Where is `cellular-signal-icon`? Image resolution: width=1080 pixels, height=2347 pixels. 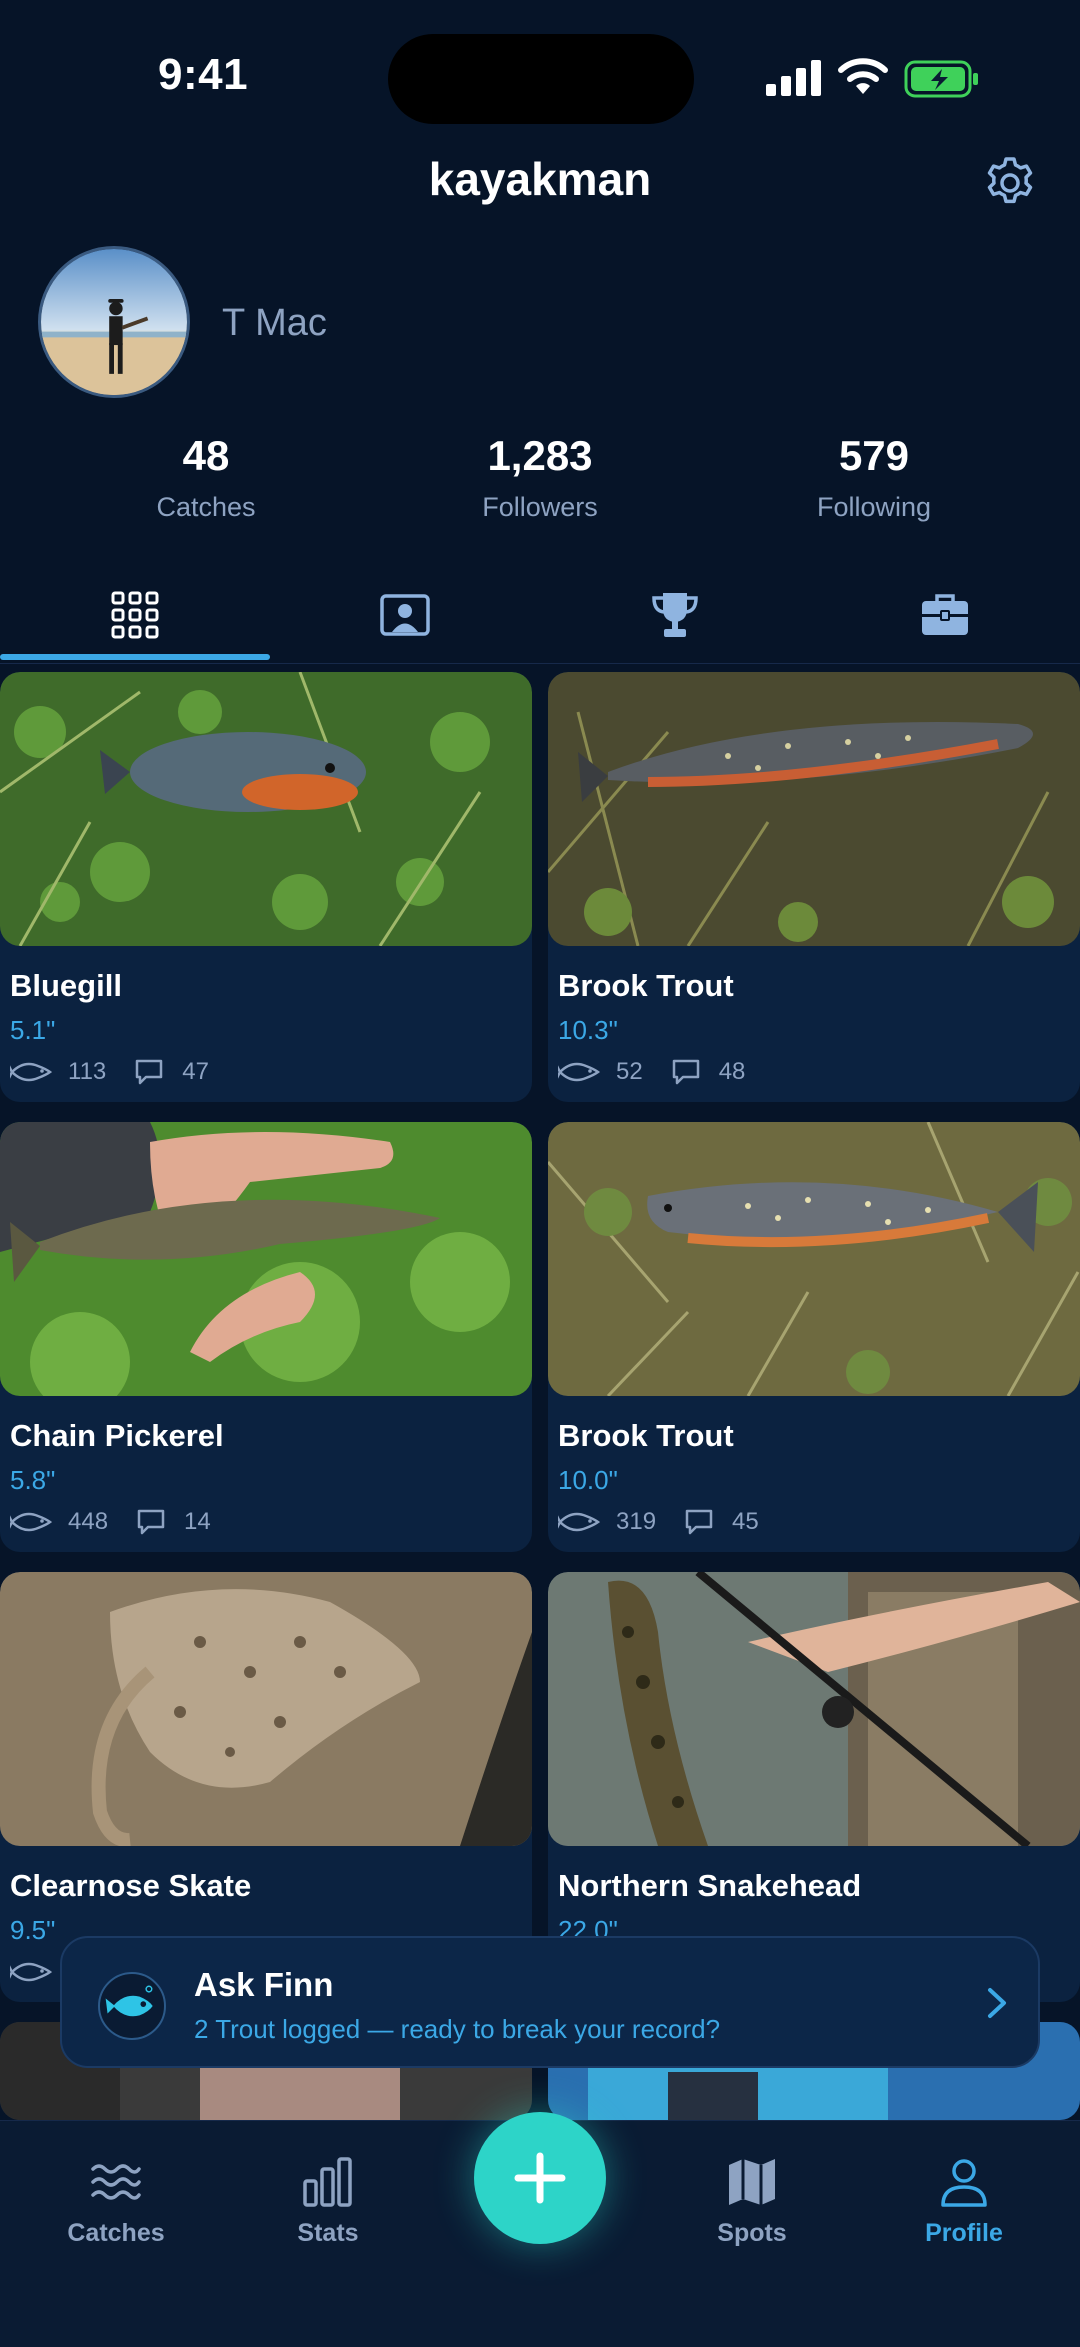
cellular-signal-icon is located at coordinates (793, 78).